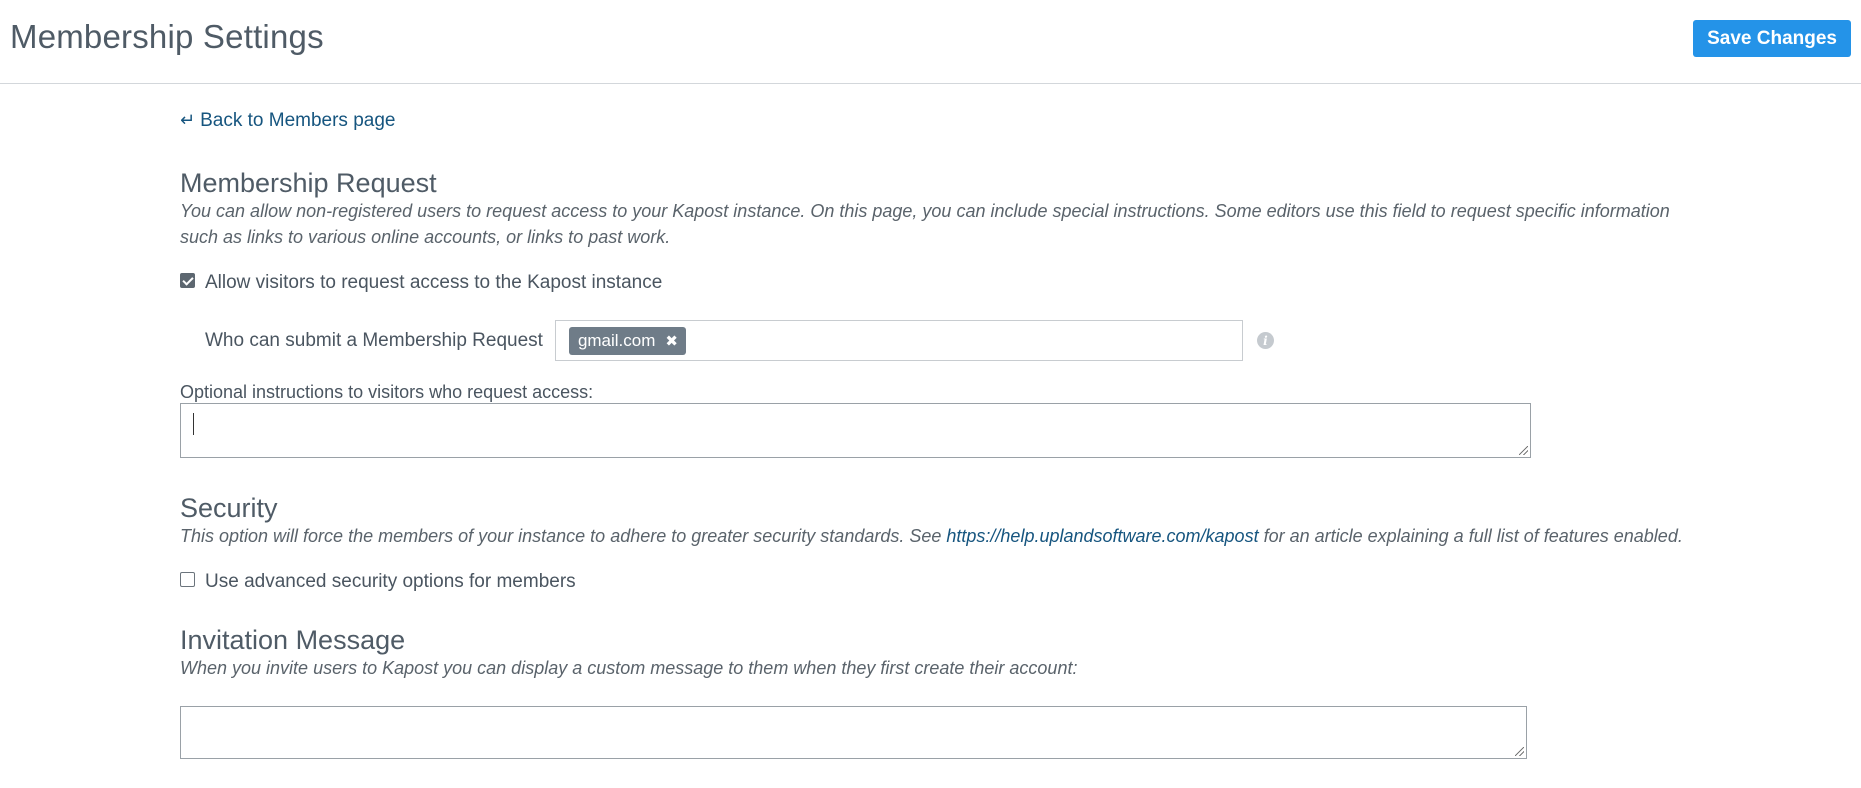 This screenshot has height=788, width=1861. What do you see at coordinates (1102, 536) in the screenshot?
I see `help-article-link: https://help.uplandsoftware.com/kapost` at bounding box center [1102, 536].